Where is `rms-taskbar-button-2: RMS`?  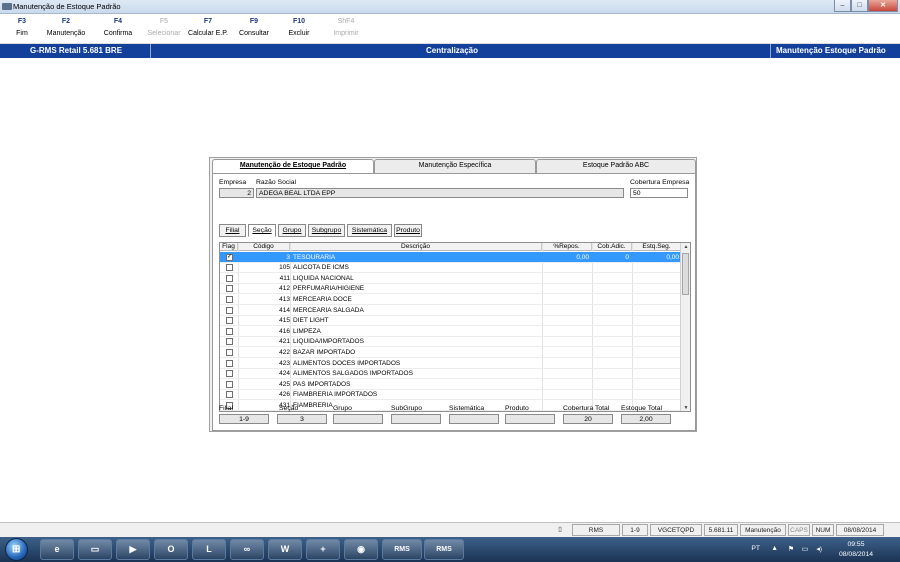 rms-taskbar-button-2: RMS is located at coordinates (444, 549).